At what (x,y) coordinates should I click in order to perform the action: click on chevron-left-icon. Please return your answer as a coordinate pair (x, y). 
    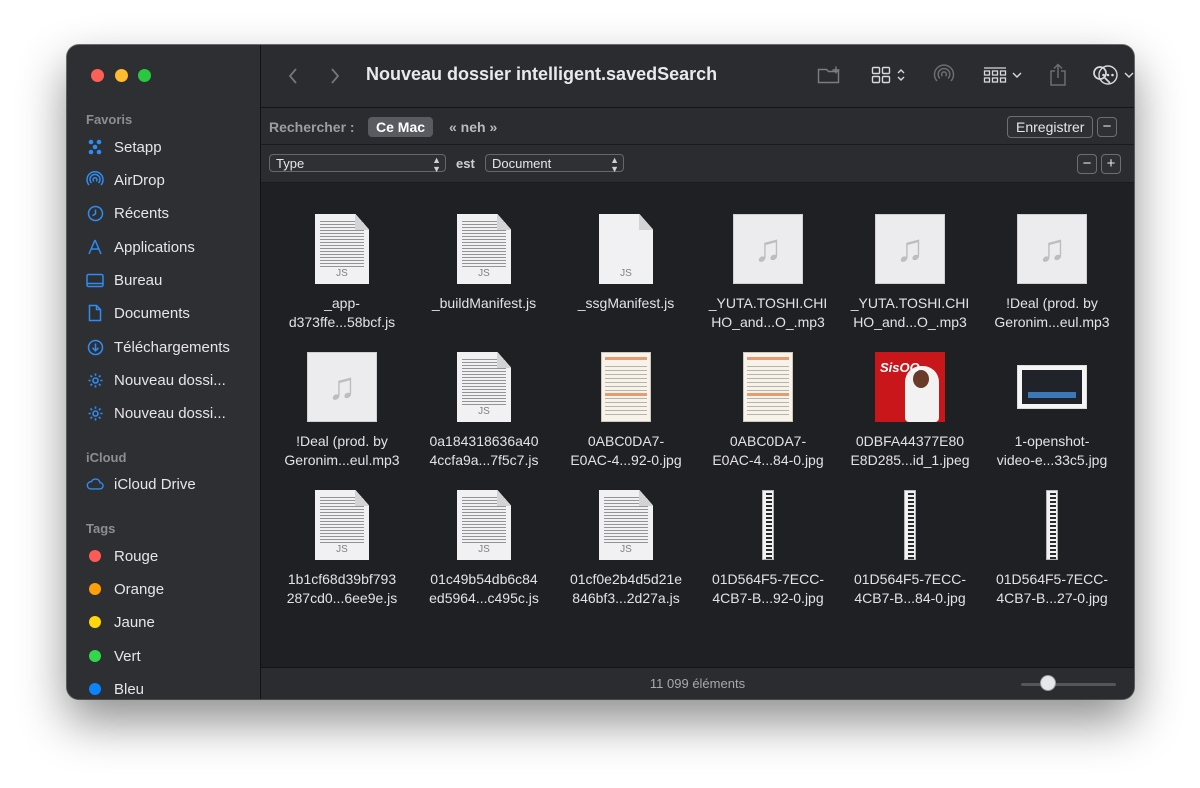
    Looking at the image, I should click on (292, 76).